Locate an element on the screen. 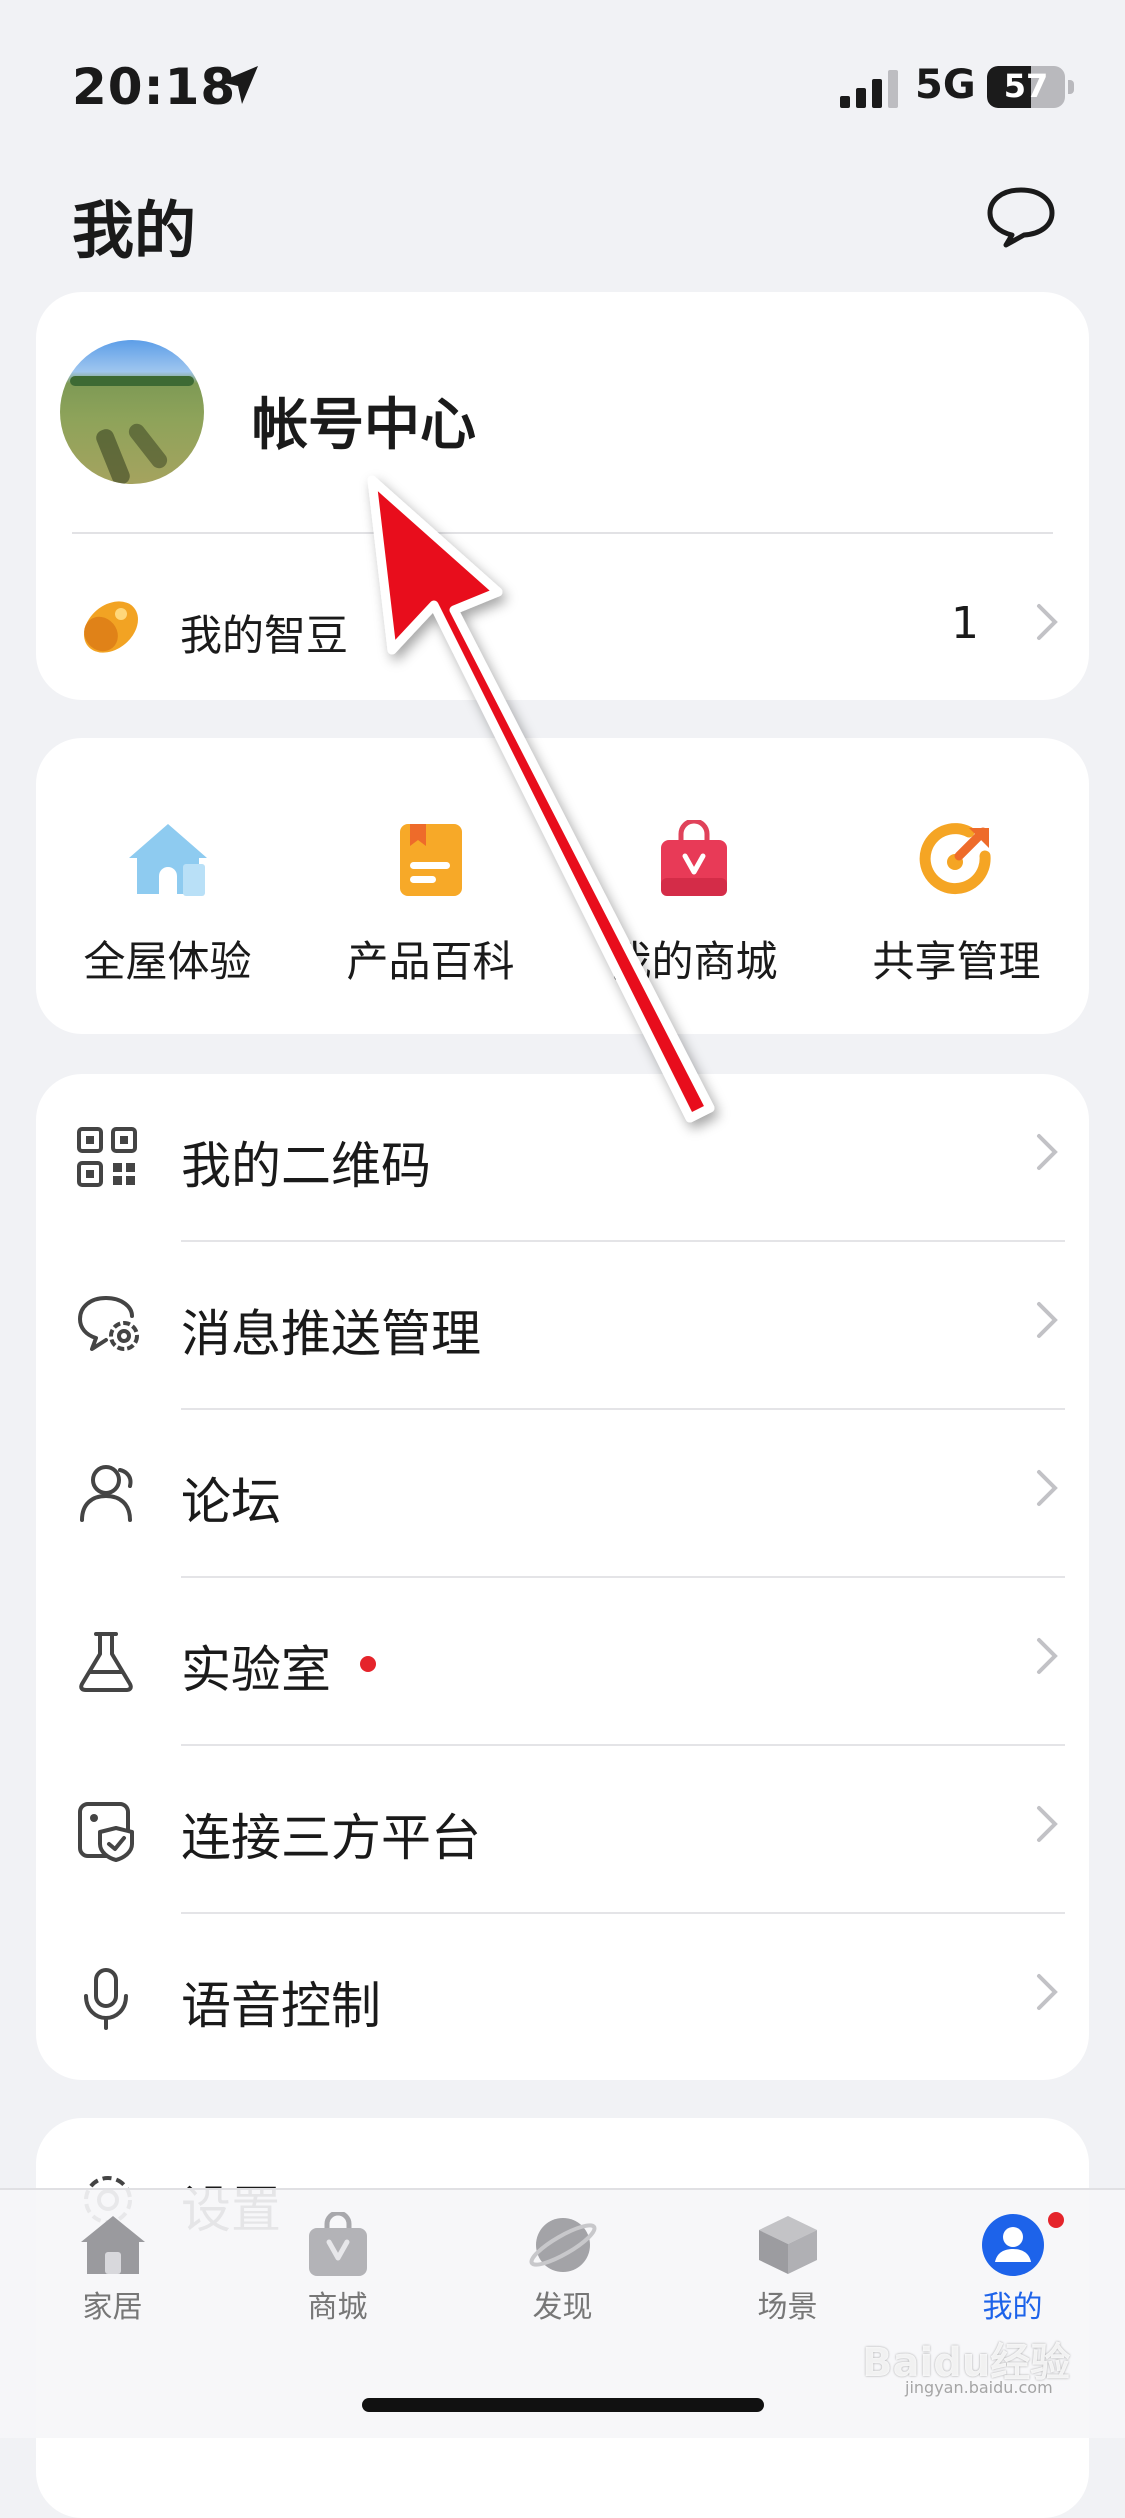 This screenshot has width=1125, height=2518. shortcut-card: 全屋体验 产品百科 我的商城 共享管理 is located at coordinates (562, 886).